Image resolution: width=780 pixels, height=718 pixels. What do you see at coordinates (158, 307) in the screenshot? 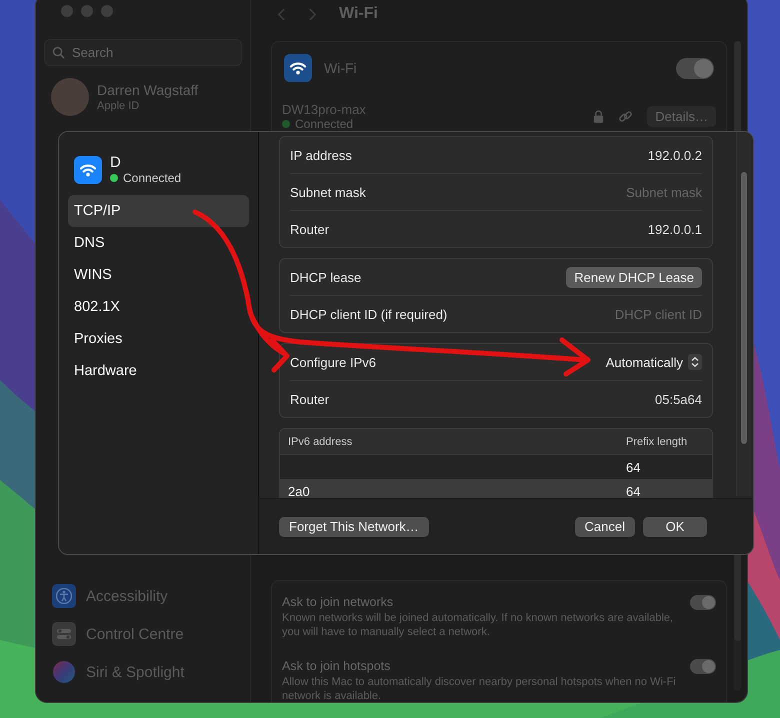
I see `sidebar-tab: 802.1X` at bounding box center [158, 307].